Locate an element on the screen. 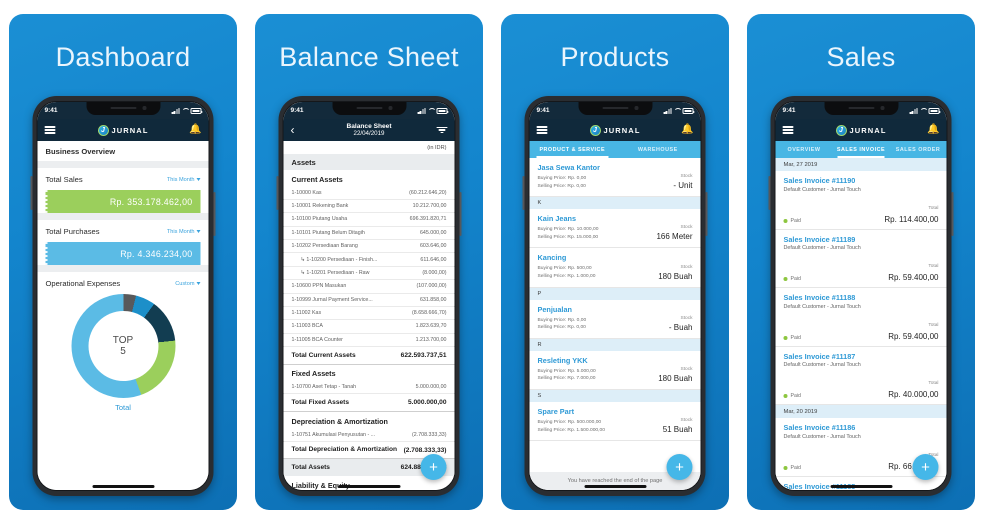 The width and height of the screenshot is (1000, 523). home-indicator is located at coordinates (123, 486).